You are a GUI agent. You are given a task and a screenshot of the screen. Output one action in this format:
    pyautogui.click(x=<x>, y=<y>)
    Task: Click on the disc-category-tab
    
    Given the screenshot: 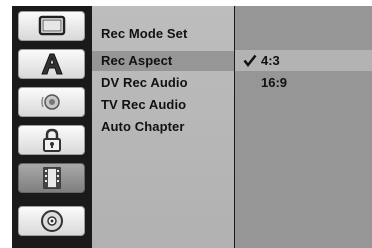 What is the action you would take?
    pyautogui.click(x=51, y=221)
    